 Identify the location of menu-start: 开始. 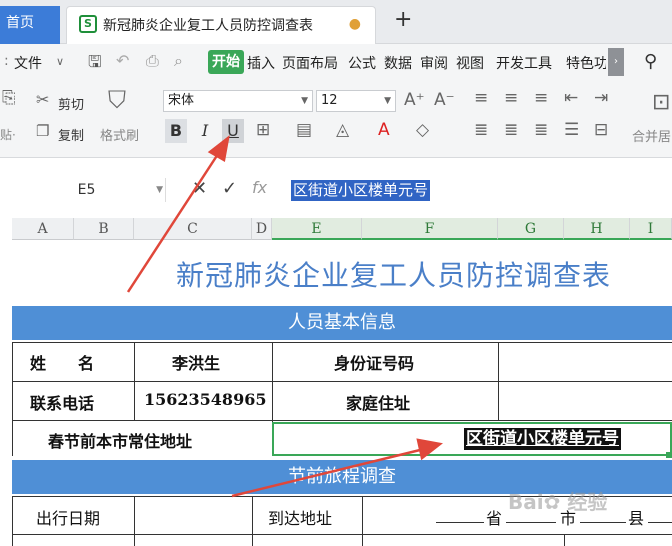
(226, 62).